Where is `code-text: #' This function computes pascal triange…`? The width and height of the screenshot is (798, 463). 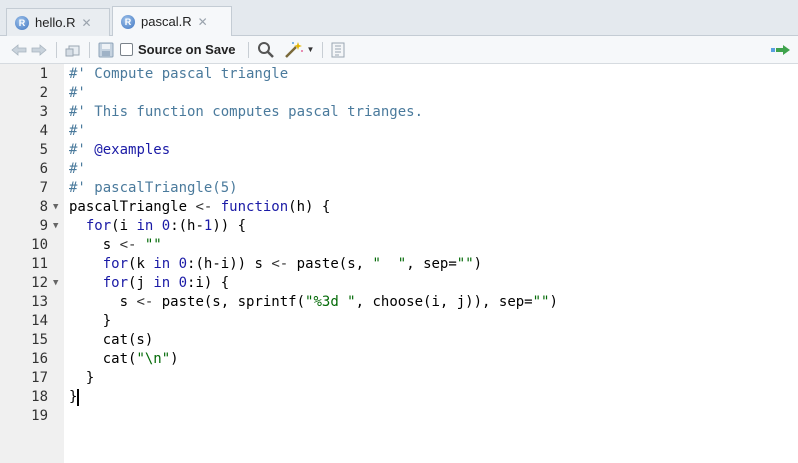 code-text: #' This function computes pascal triange… is located at coordinates (246, 112).